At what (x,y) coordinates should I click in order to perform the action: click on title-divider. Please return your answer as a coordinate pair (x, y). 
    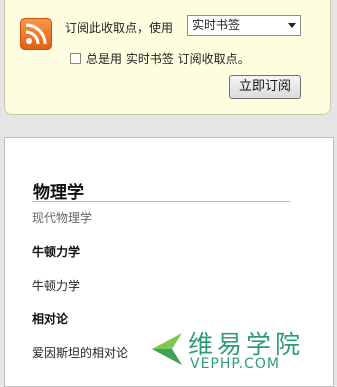
    Looking at the image, I should click on (161, 201).